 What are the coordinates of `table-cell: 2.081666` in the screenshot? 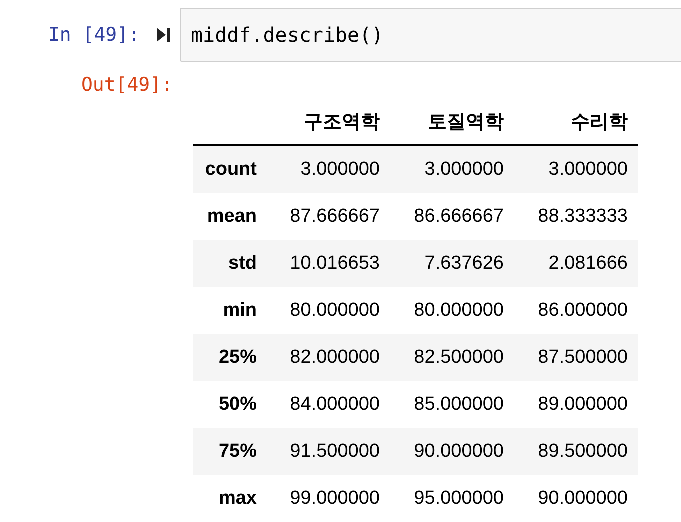 It's located at (576, 263).